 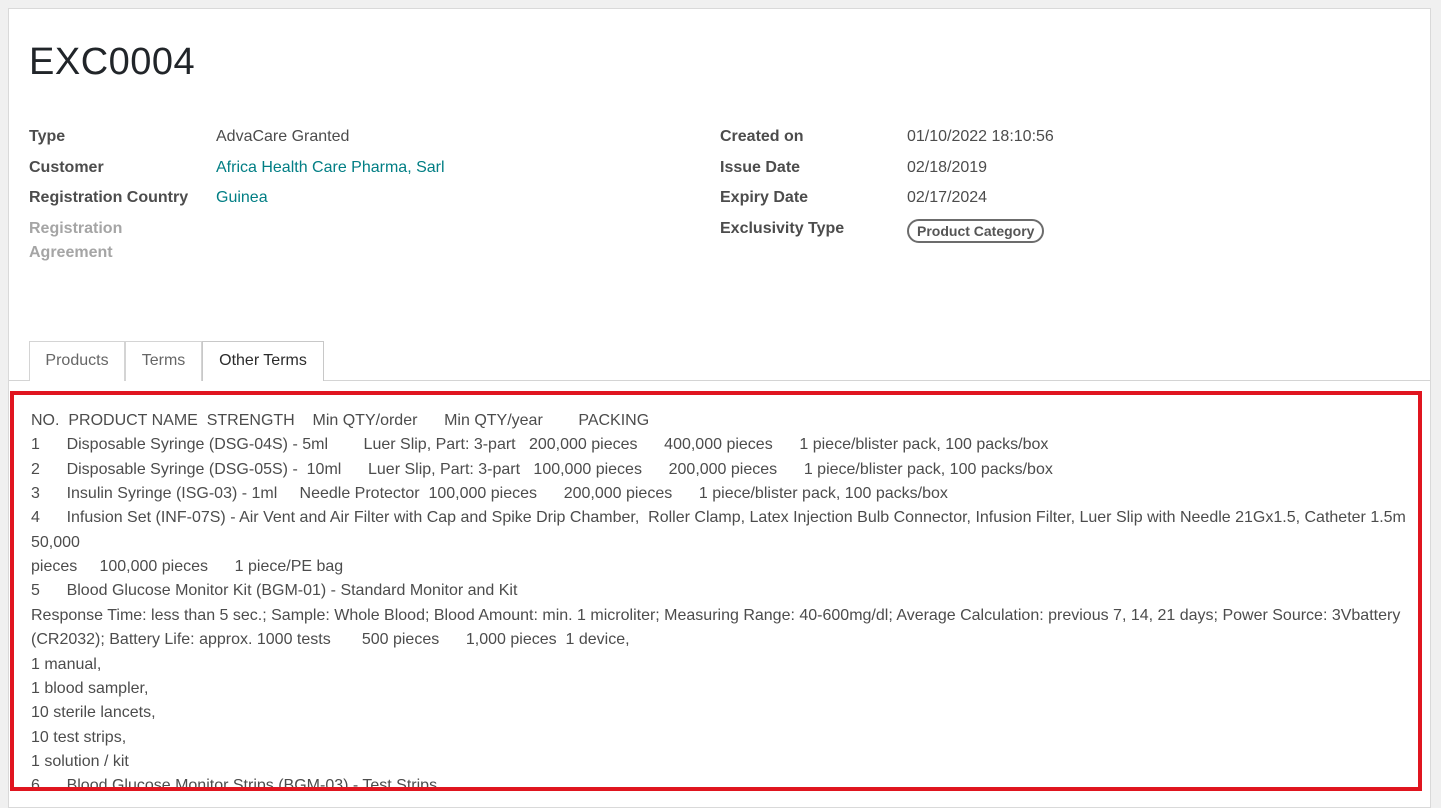 I want to click on customer-label: Customer, so click(x=66, y=167).